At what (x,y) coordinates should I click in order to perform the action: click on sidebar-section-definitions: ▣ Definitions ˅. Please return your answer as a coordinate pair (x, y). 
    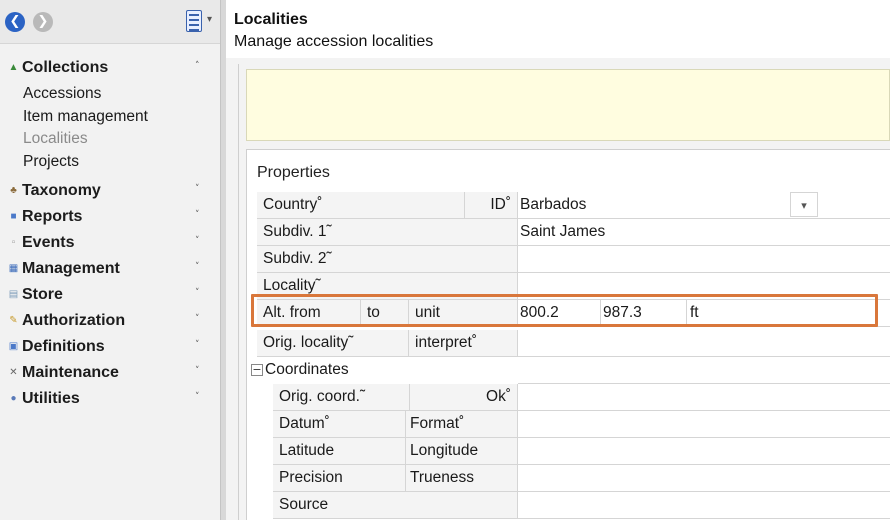
    Looking at the image, I should click on (110, 347).